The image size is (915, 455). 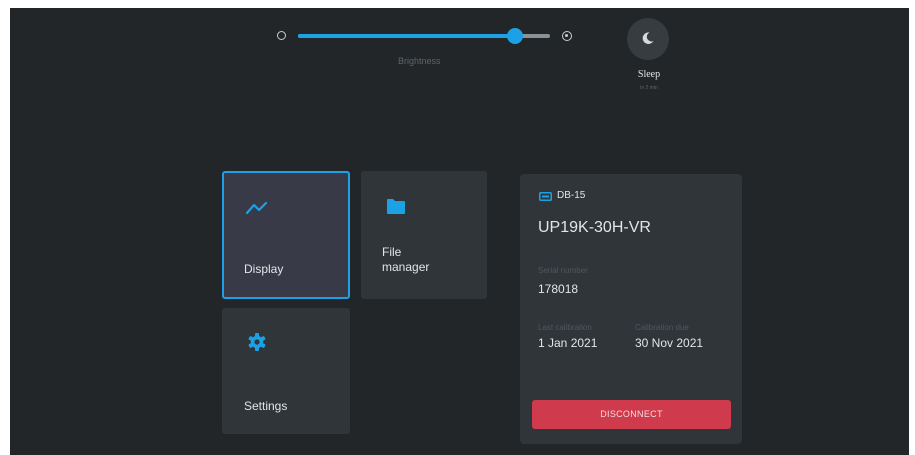 What do you see at coordinates (568, 343) in the screenshot?
I see `last-calibration-value: 1 Jan 2021` at bounding box center [568, 343].